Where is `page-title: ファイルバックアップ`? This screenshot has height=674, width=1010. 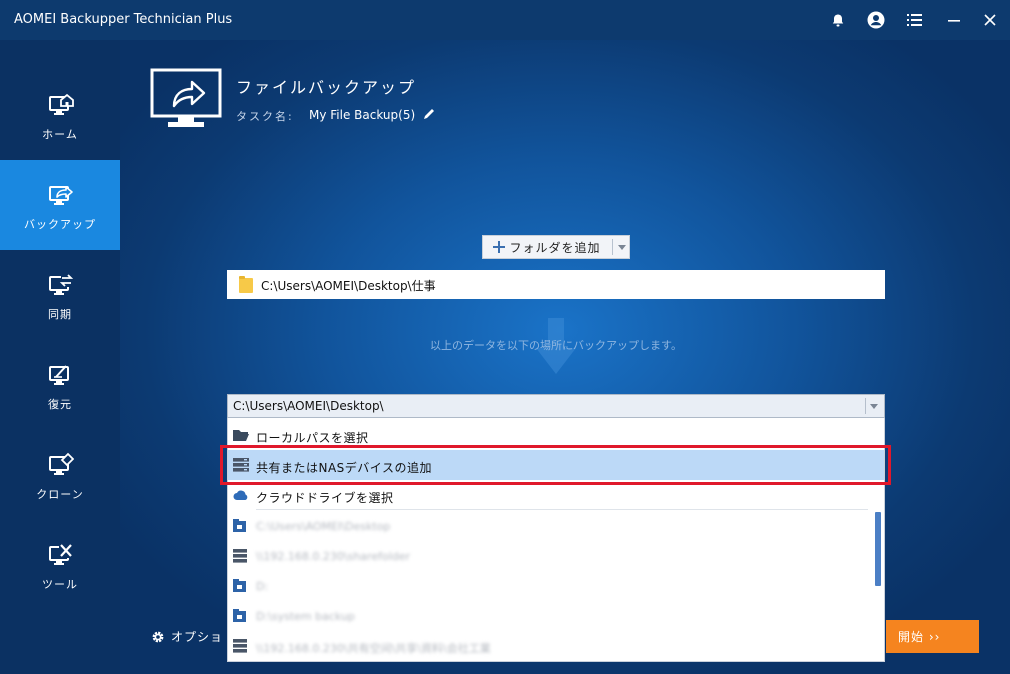
page-title: ファイルバックアップ is located at coordinates (326, 87).